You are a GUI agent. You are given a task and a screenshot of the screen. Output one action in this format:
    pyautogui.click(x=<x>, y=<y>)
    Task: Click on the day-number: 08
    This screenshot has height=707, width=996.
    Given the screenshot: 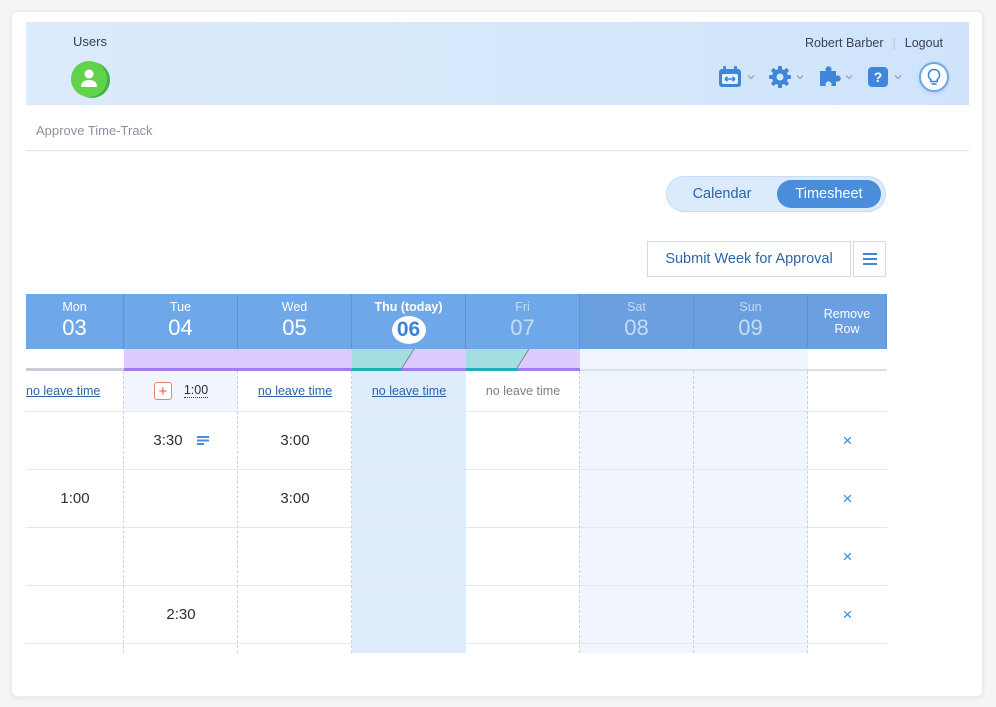 What is the action you would take?
    pyautogui.click(x=636, y=327)
    